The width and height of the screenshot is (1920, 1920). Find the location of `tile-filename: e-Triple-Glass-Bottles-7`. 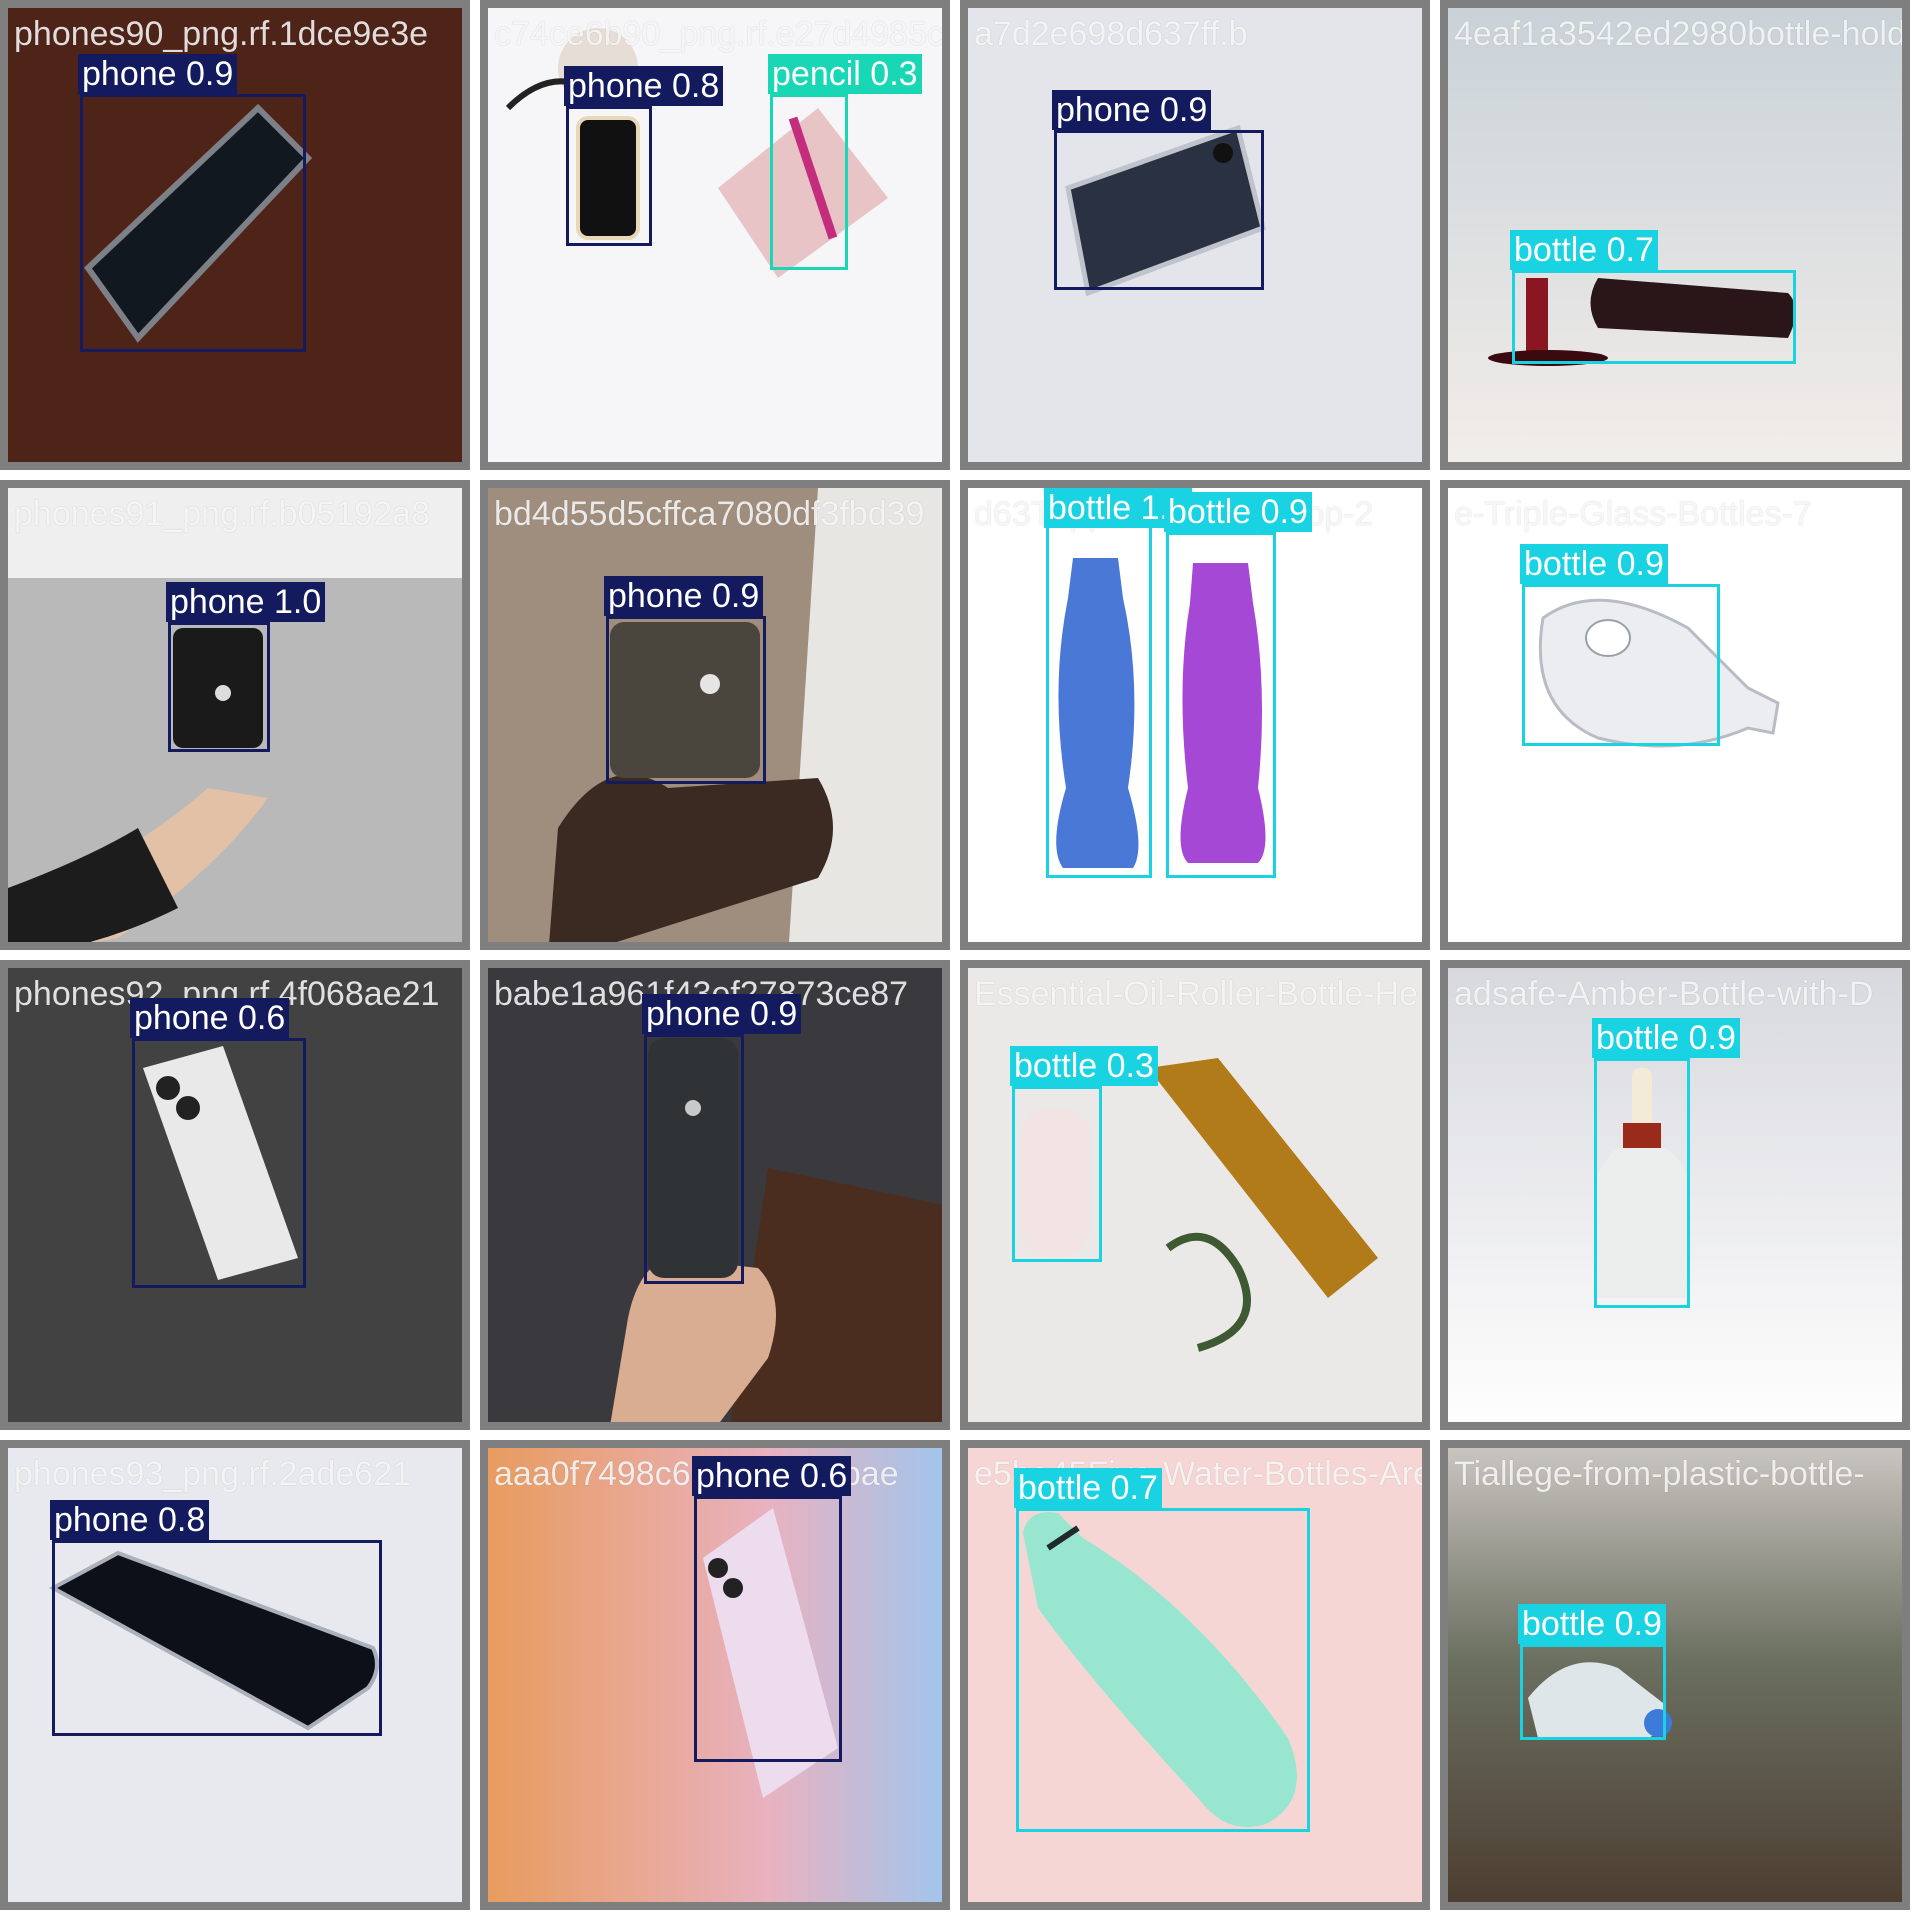

tile-filename: e-Triple-Glass-Bottles-7 is located at coordinates (1633, 514).